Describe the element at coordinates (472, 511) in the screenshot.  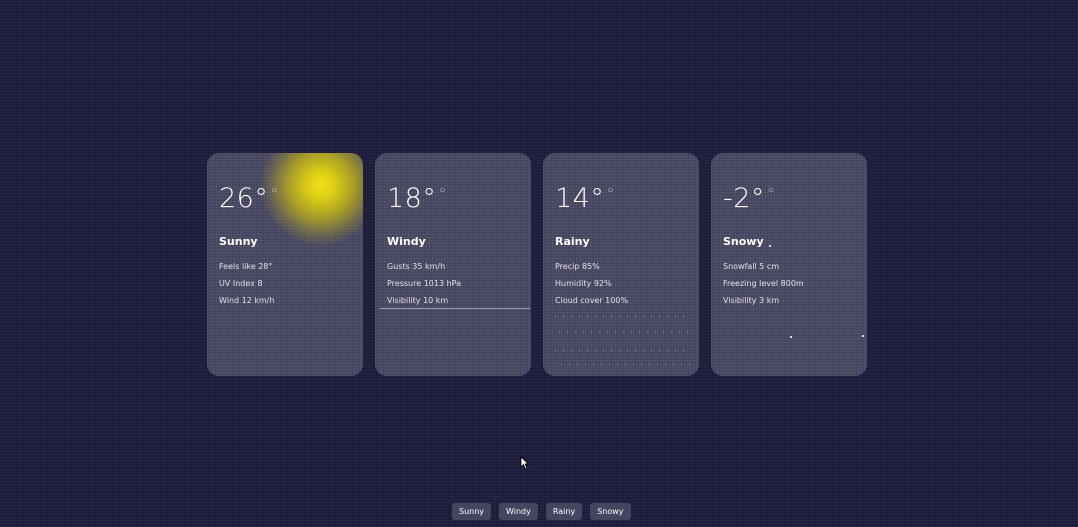
I see `tab-sunny: Sunny` at that location.